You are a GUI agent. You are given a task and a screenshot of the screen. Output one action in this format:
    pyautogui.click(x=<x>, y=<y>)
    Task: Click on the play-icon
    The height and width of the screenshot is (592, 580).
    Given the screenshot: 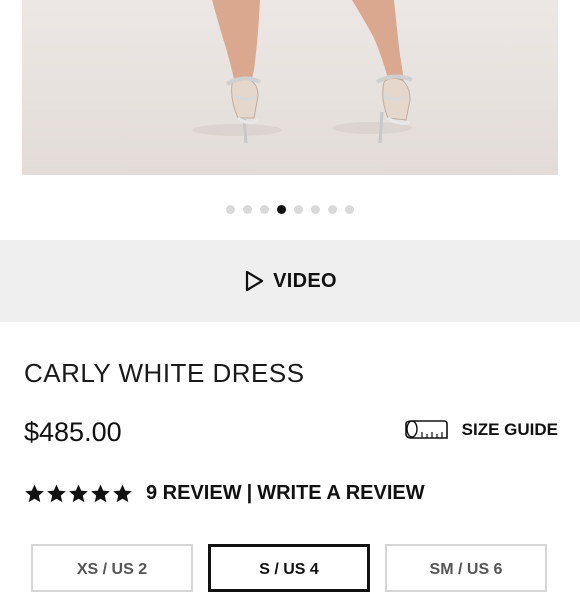 What is the action you would take?
    pyautogui.click(x=255, y=281)
    